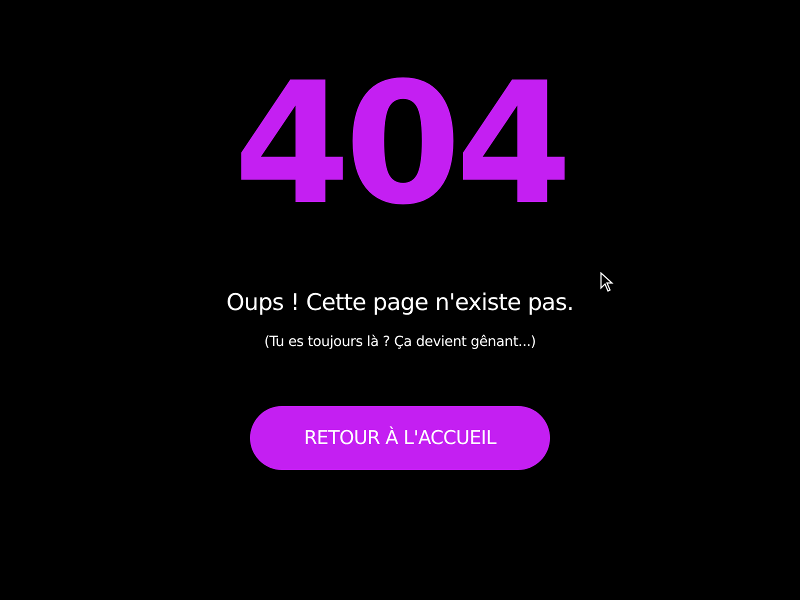 This screenshot has height=600, width=800. I want to click on error-title: Oups ! Cette page n'existe pas., so click(400, 303).